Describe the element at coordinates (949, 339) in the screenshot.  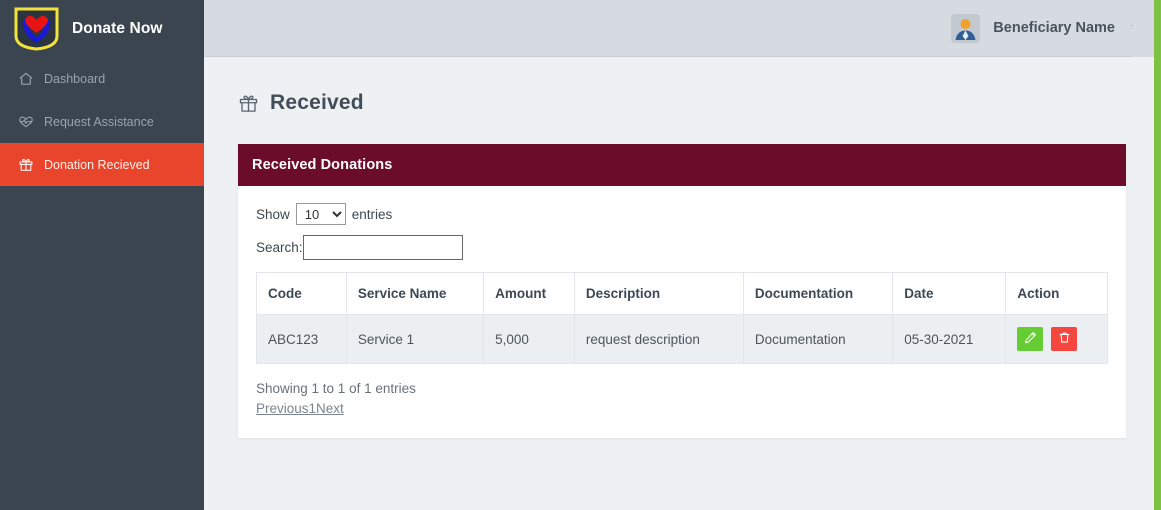
I see `cell-date: 05-30-2021` at that location.